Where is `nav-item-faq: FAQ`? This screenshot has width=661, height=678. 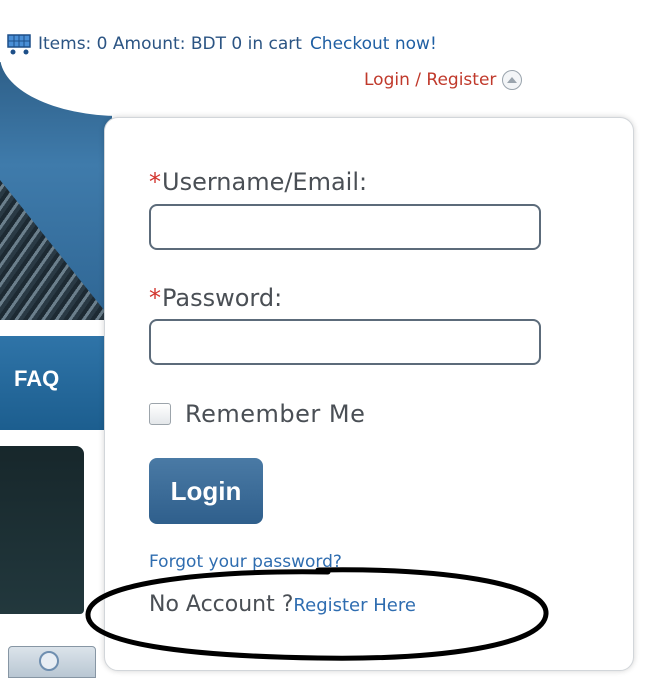
nav-item-faq: FAQ is located at coordinates (36, 379).